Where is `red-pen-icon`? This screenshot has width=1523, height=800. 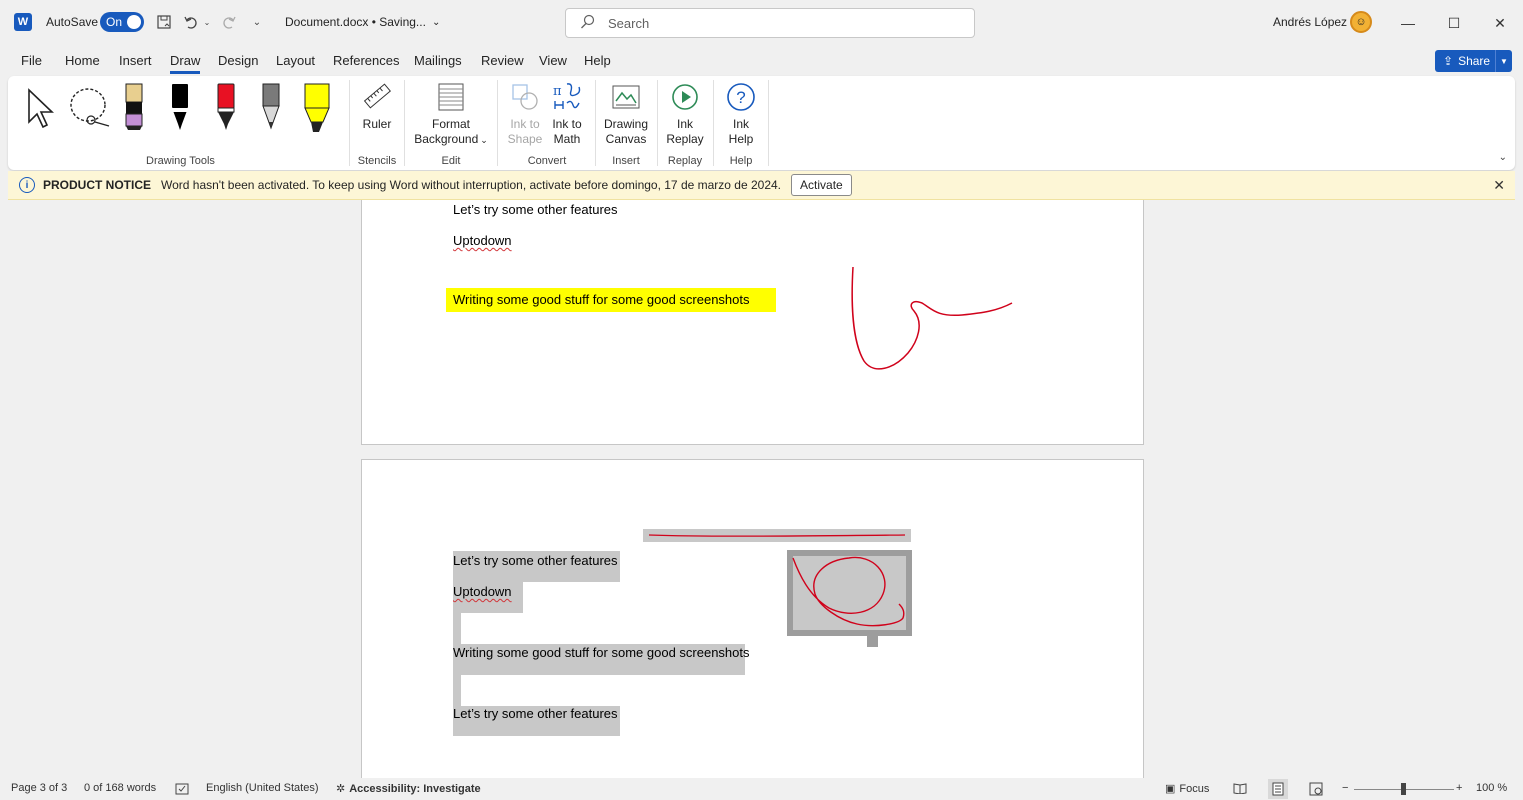
red-pen-icon is located at coordinates (226, 108).